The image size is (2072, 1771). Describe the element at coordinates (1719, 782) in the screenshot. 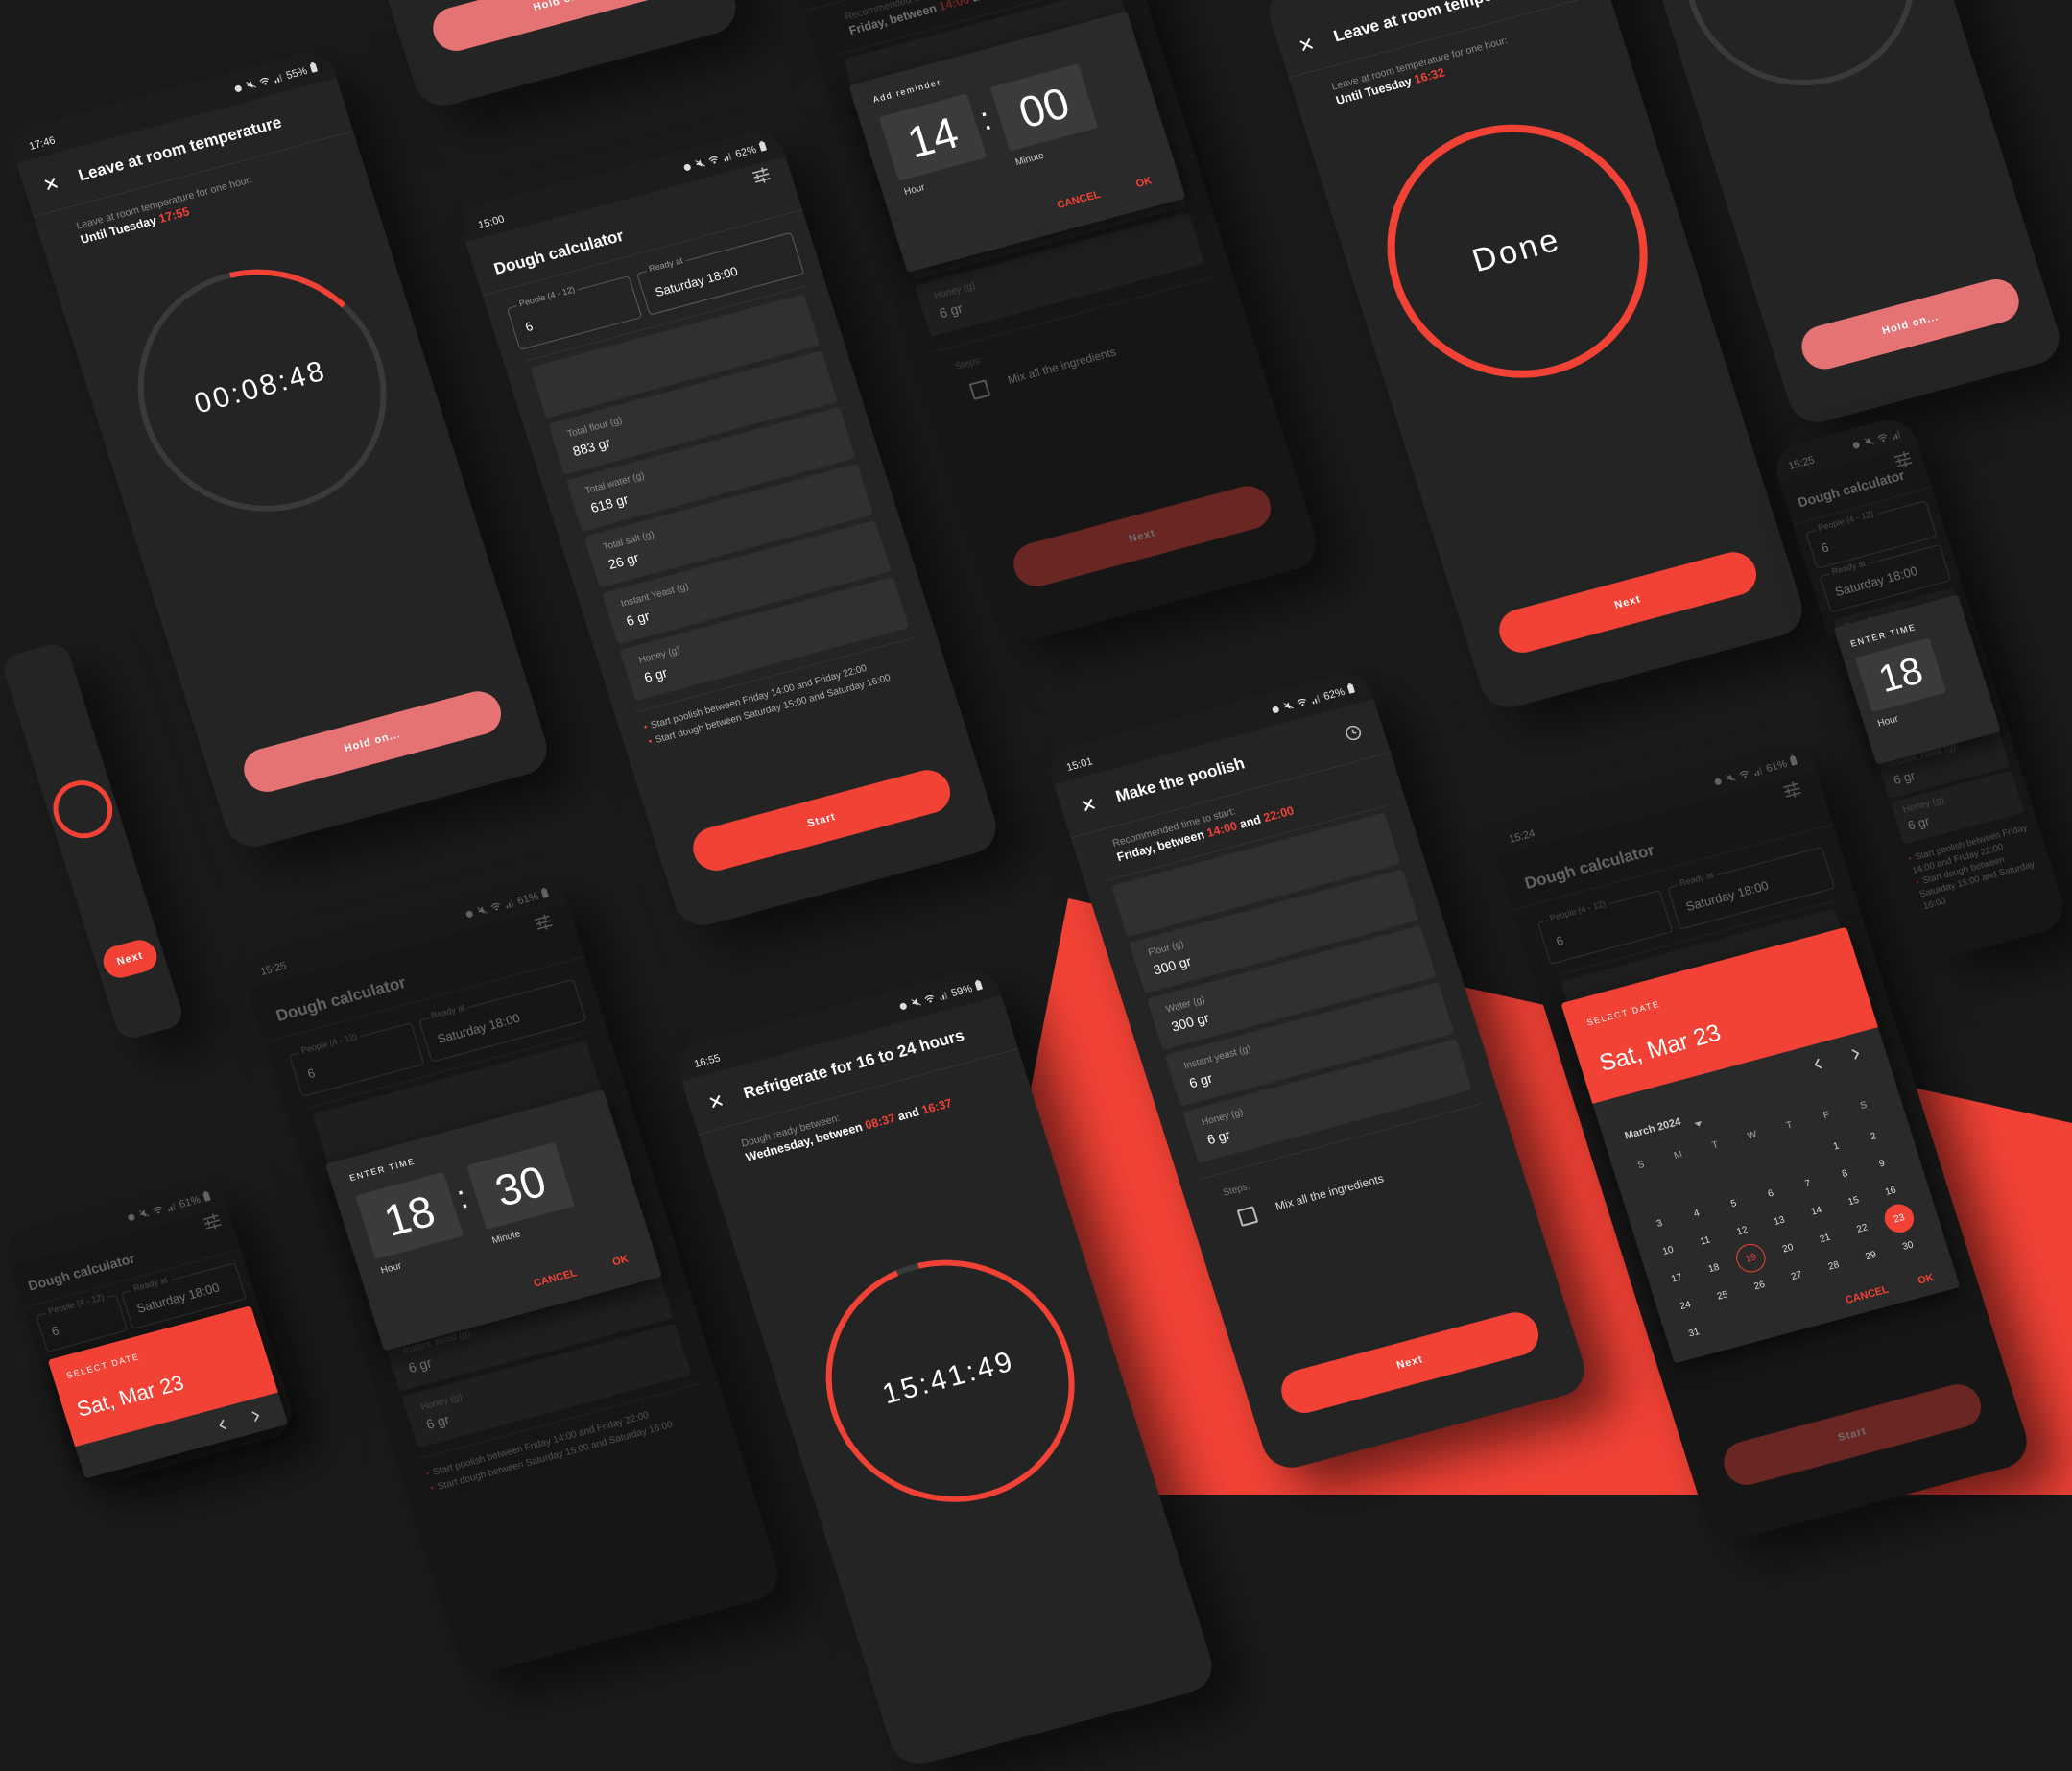

I see `alarm-icon` at that location.